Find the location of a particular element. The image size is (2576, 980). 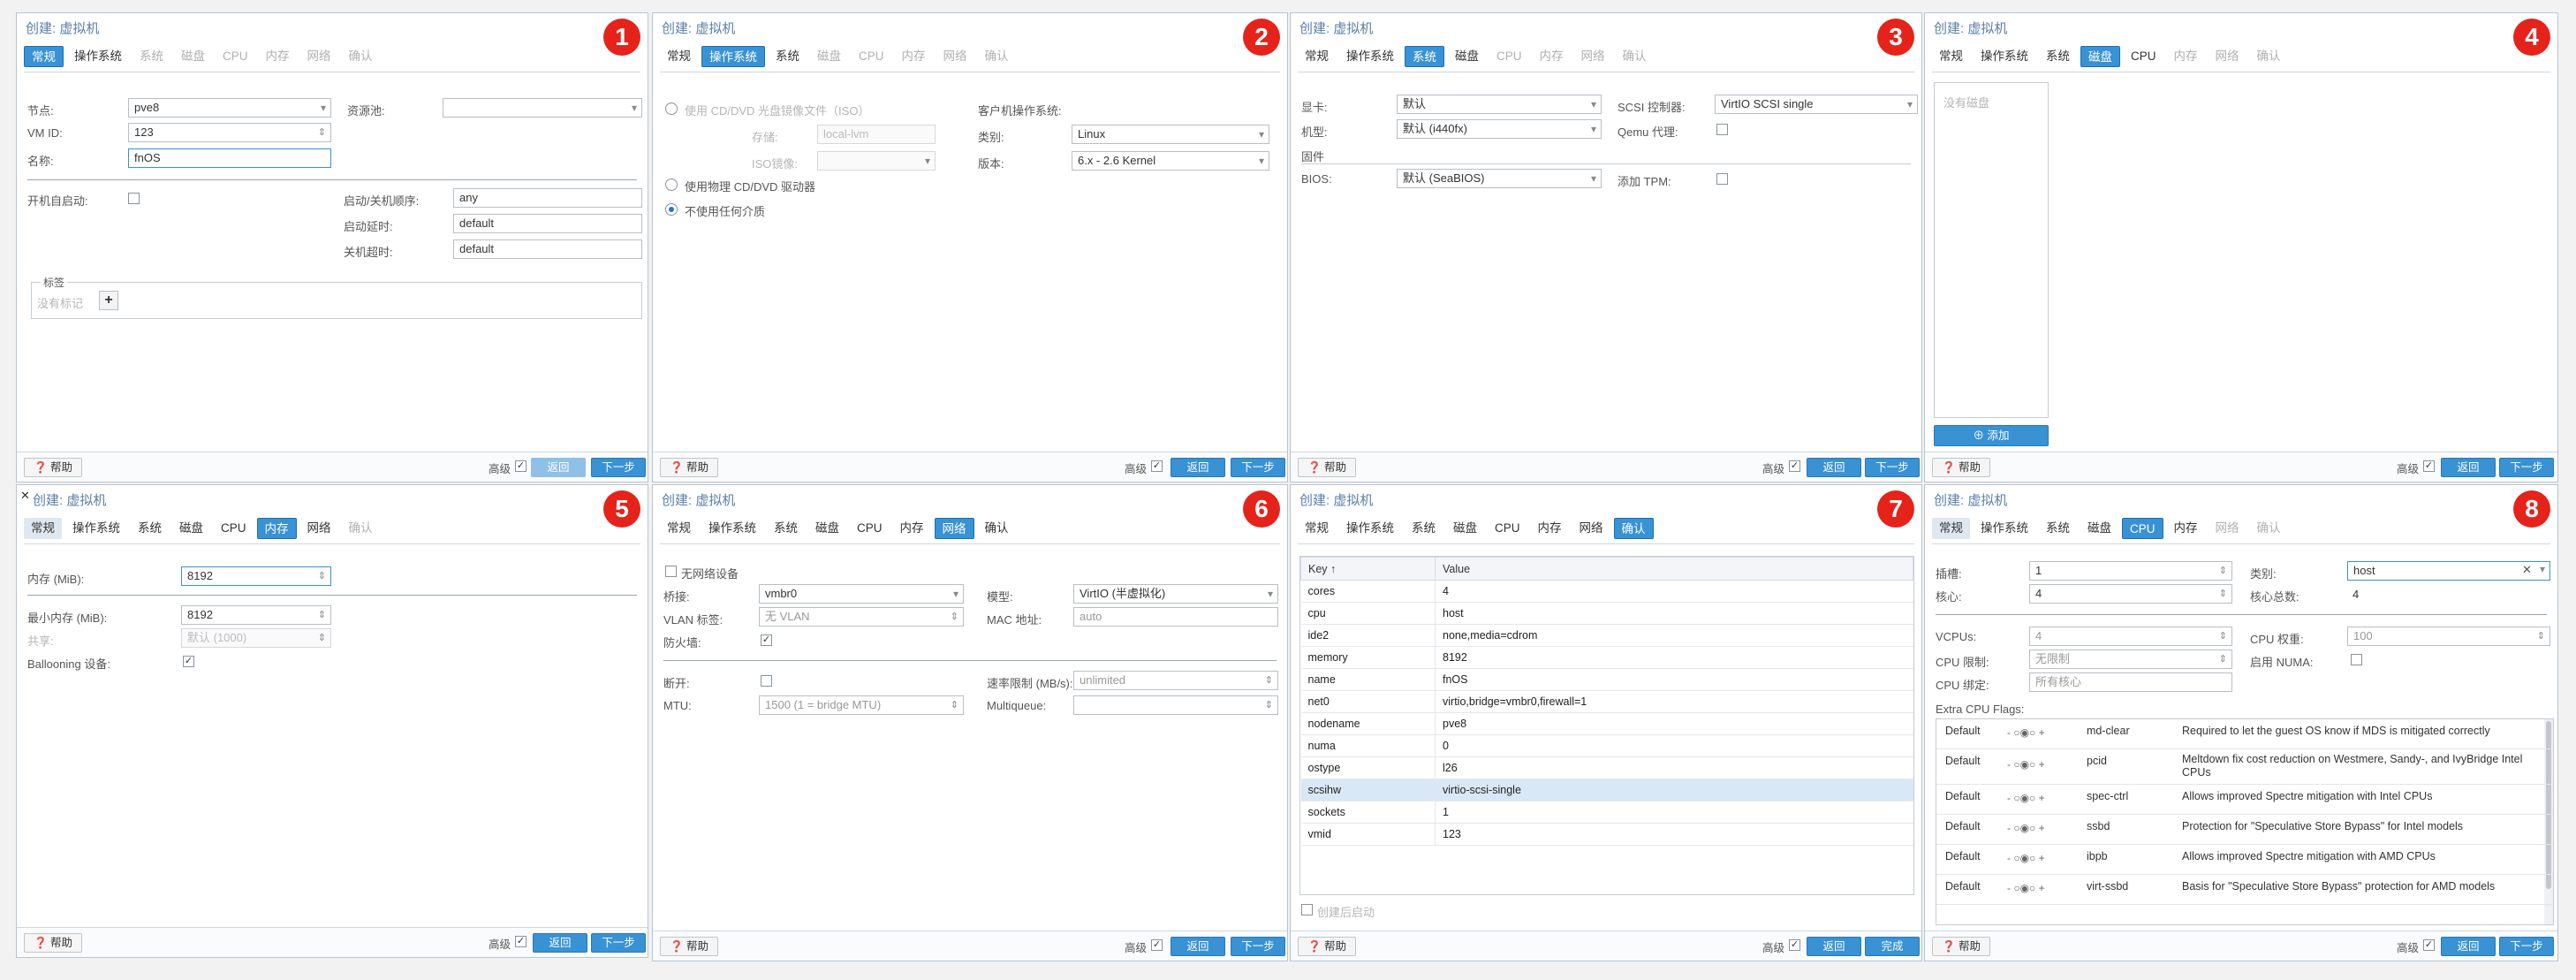

shares-input: 默认 (1000) is located at coordinates (256, 638).